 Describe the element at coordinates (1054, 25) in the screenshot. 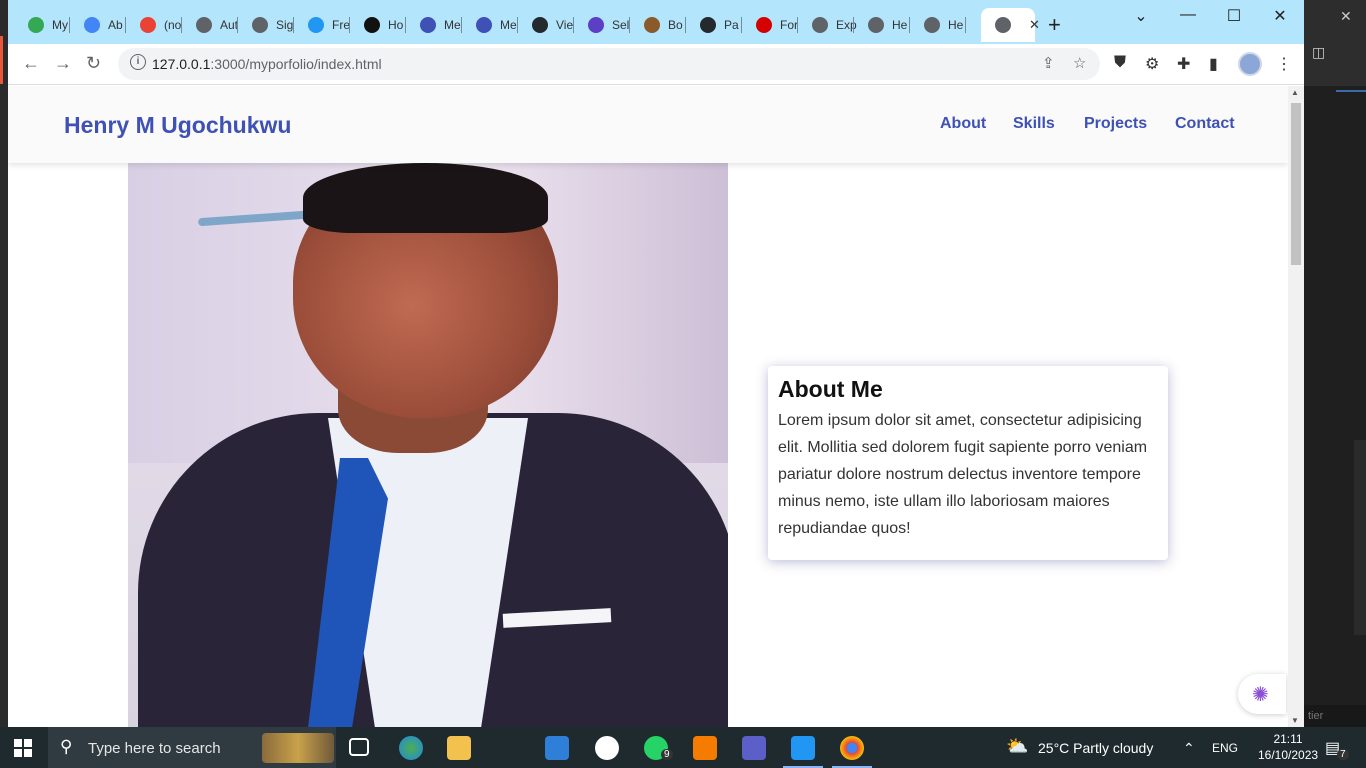

I see `new-tab-icon: +` at that location.